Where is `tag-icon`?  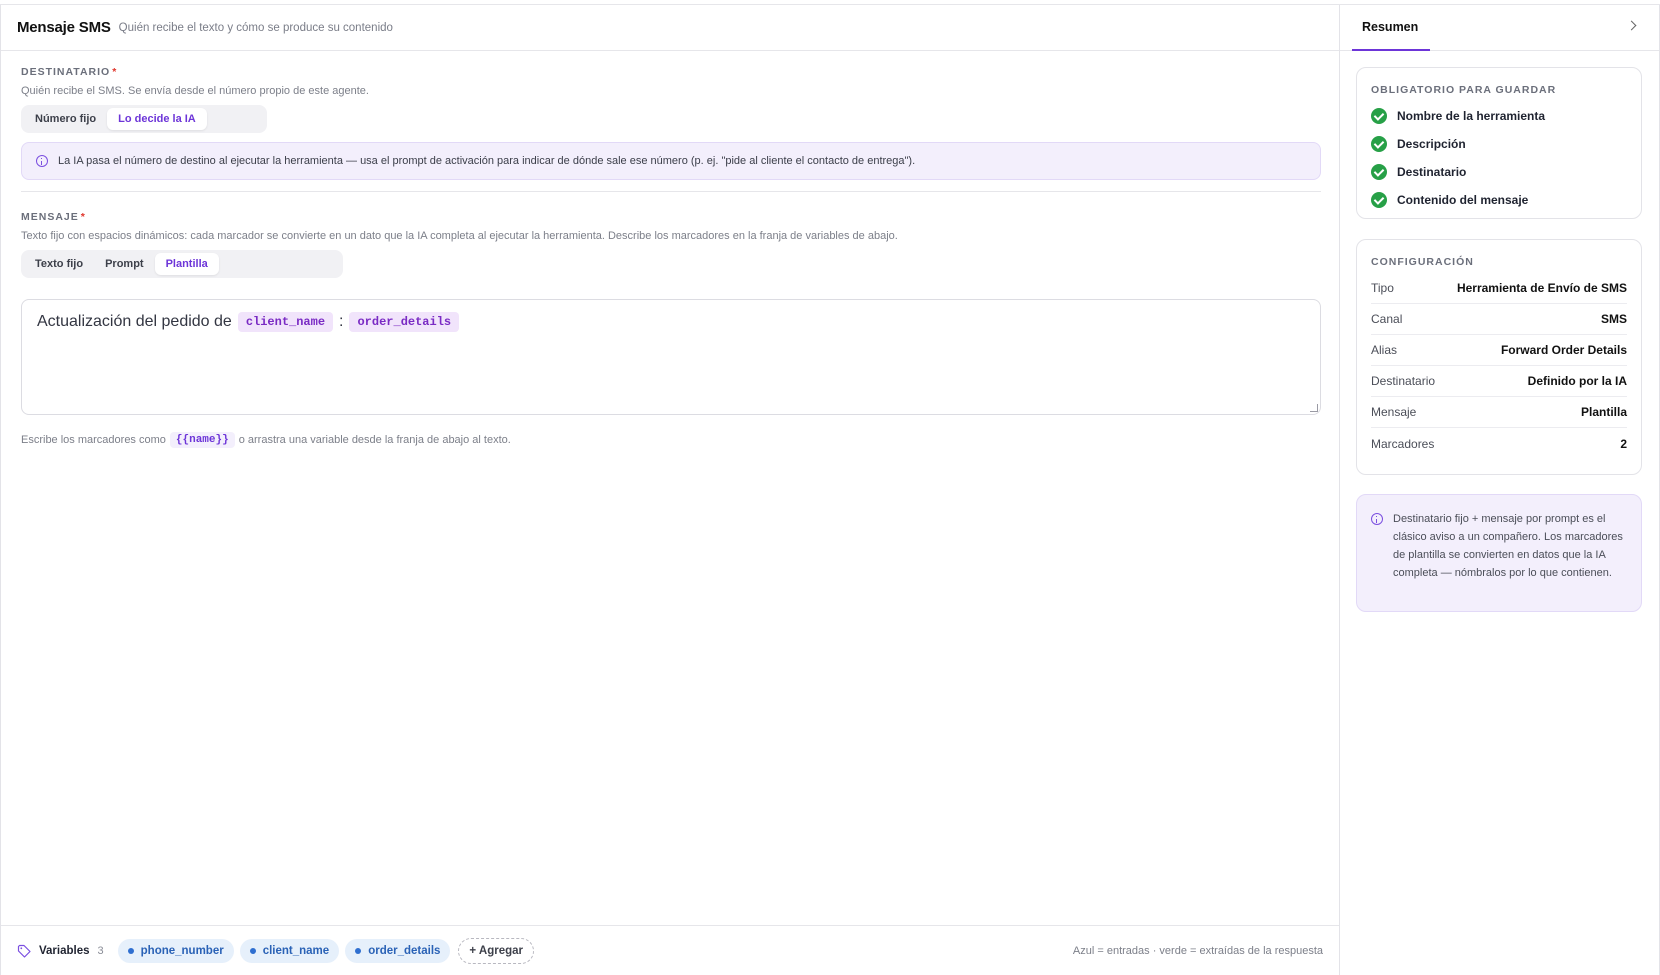 tag-icon is located at coordinates (24, 951).